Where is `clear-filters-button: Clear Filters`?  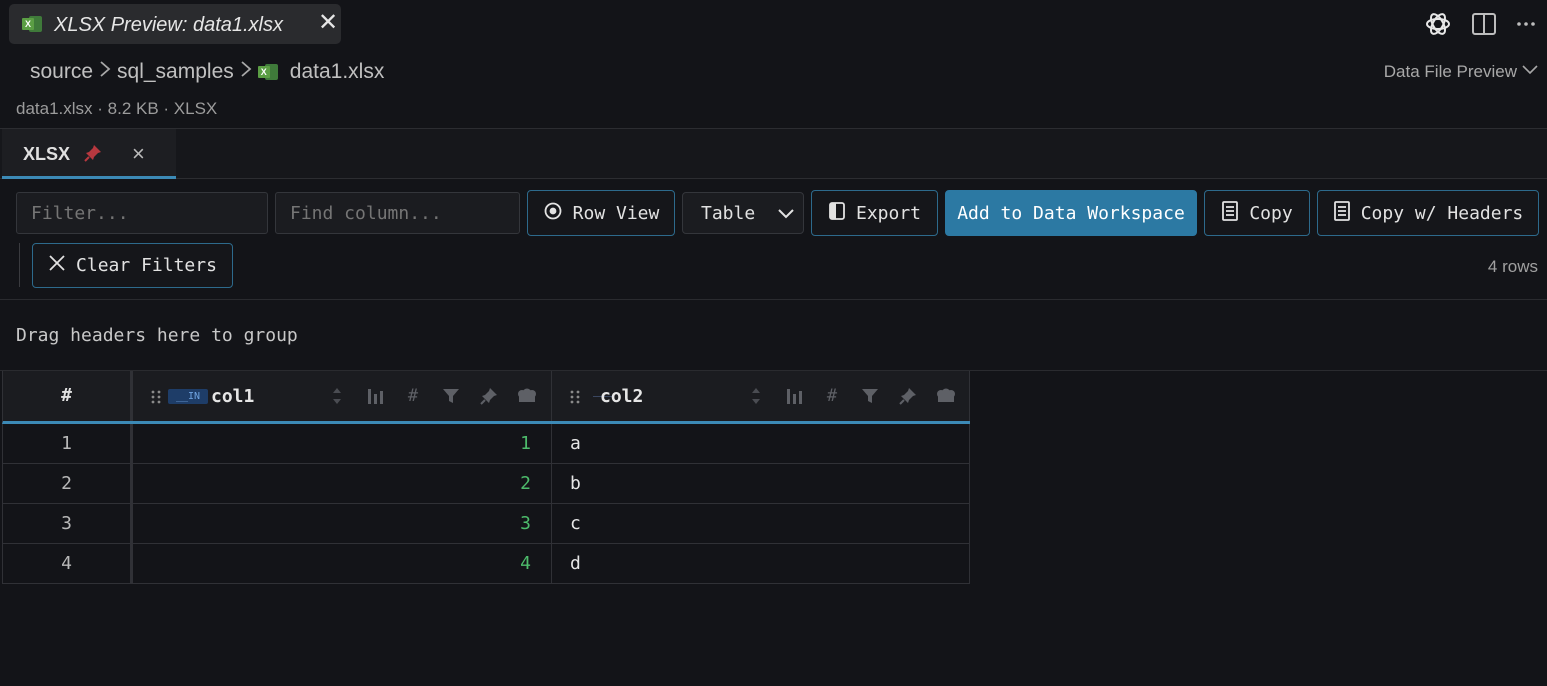
clear-filters-button: Clear Filters is located at coordinates (132, 265).